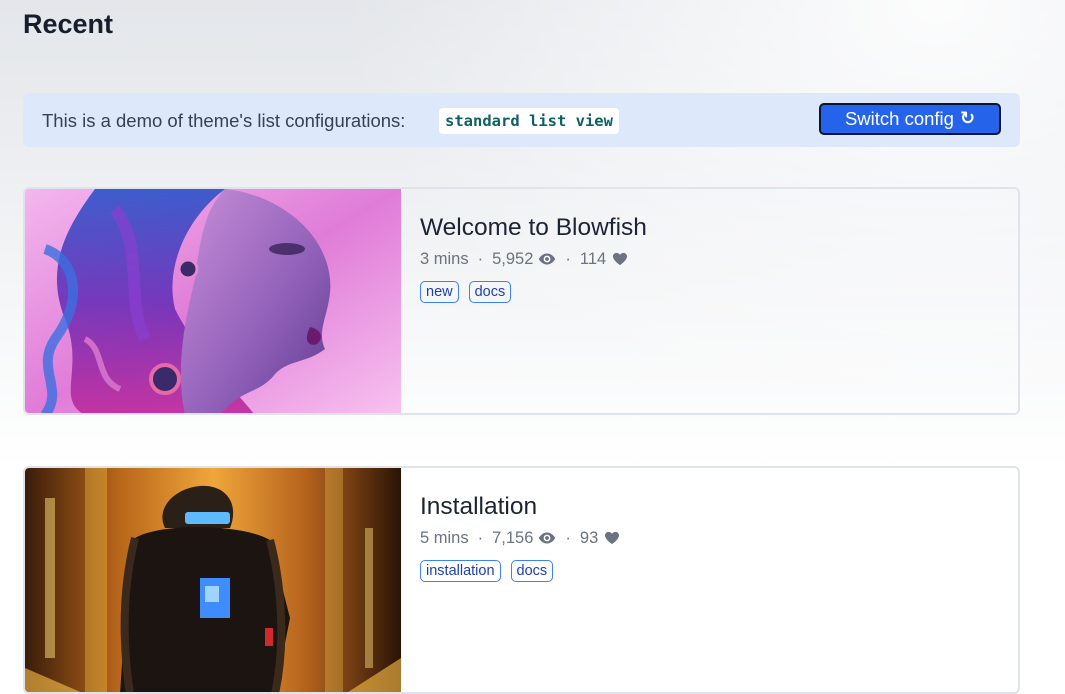  I want to click on article-title: Welcome to Blowfish, so click(533, 228).